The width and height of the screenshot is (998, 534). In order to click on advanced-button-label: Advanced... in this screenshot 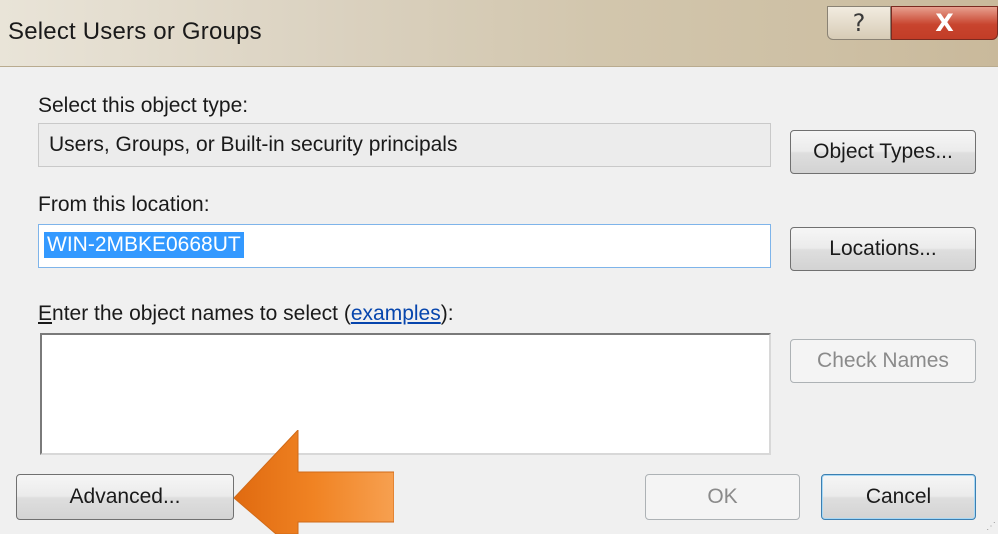, I will do `click(125, 496)`.